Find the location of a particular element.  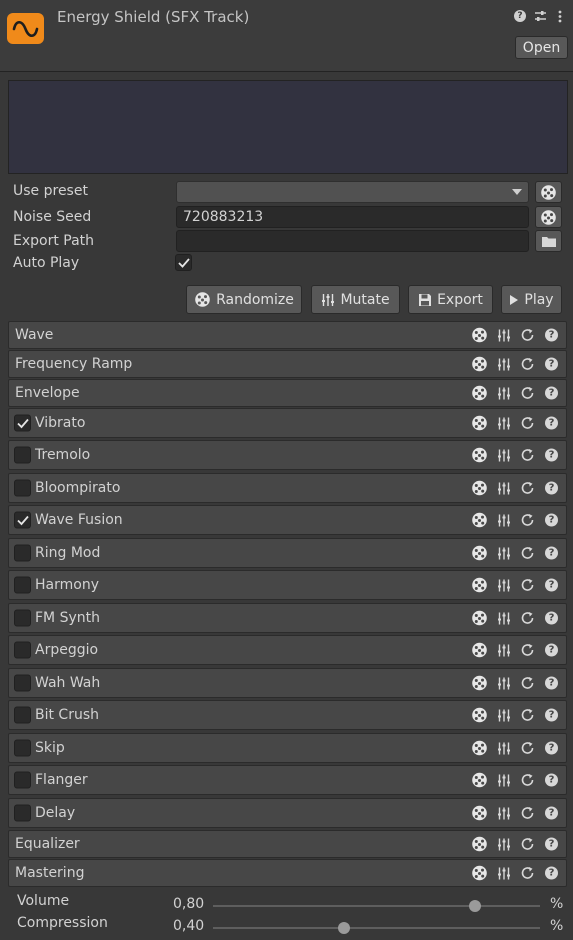

mutate-button: Mutate is located at coordinates (355, 299).